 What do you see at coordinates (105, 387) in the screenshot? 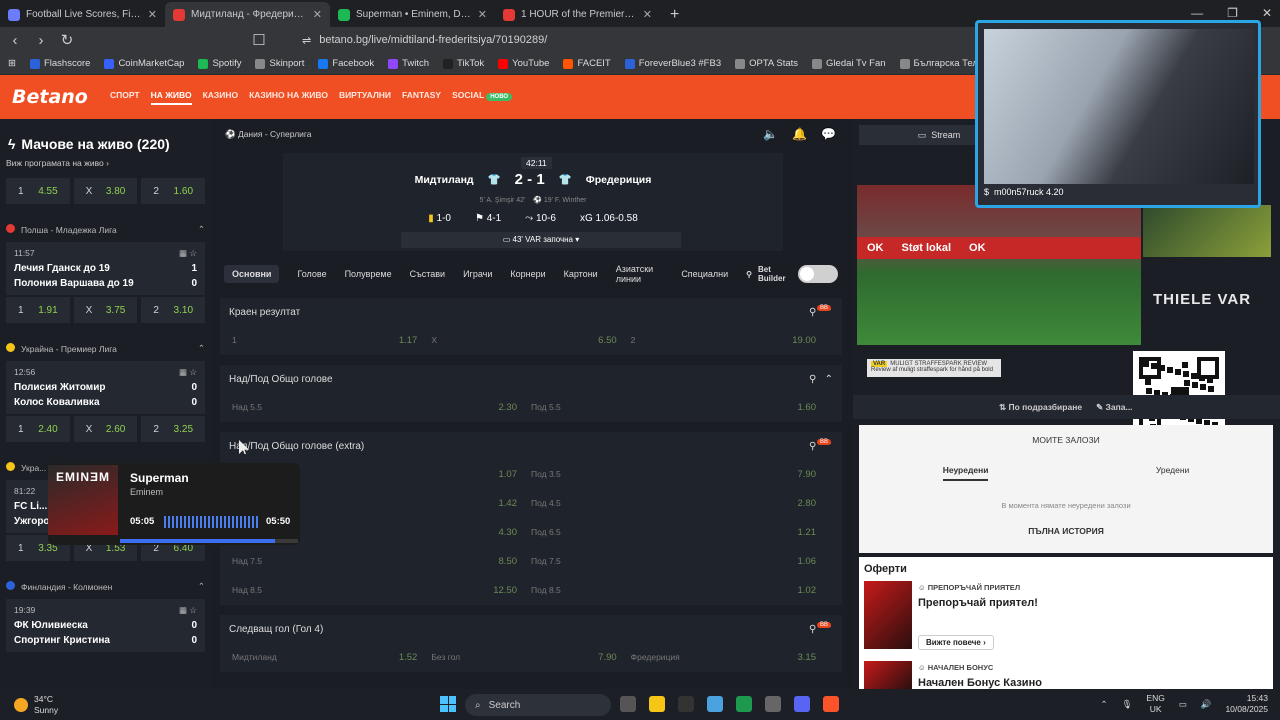
I see `match-card: 12:56 ▦ ☆ Полисия Житомир 0 Колос Коваливка 0` at bounding box center [105, 387].